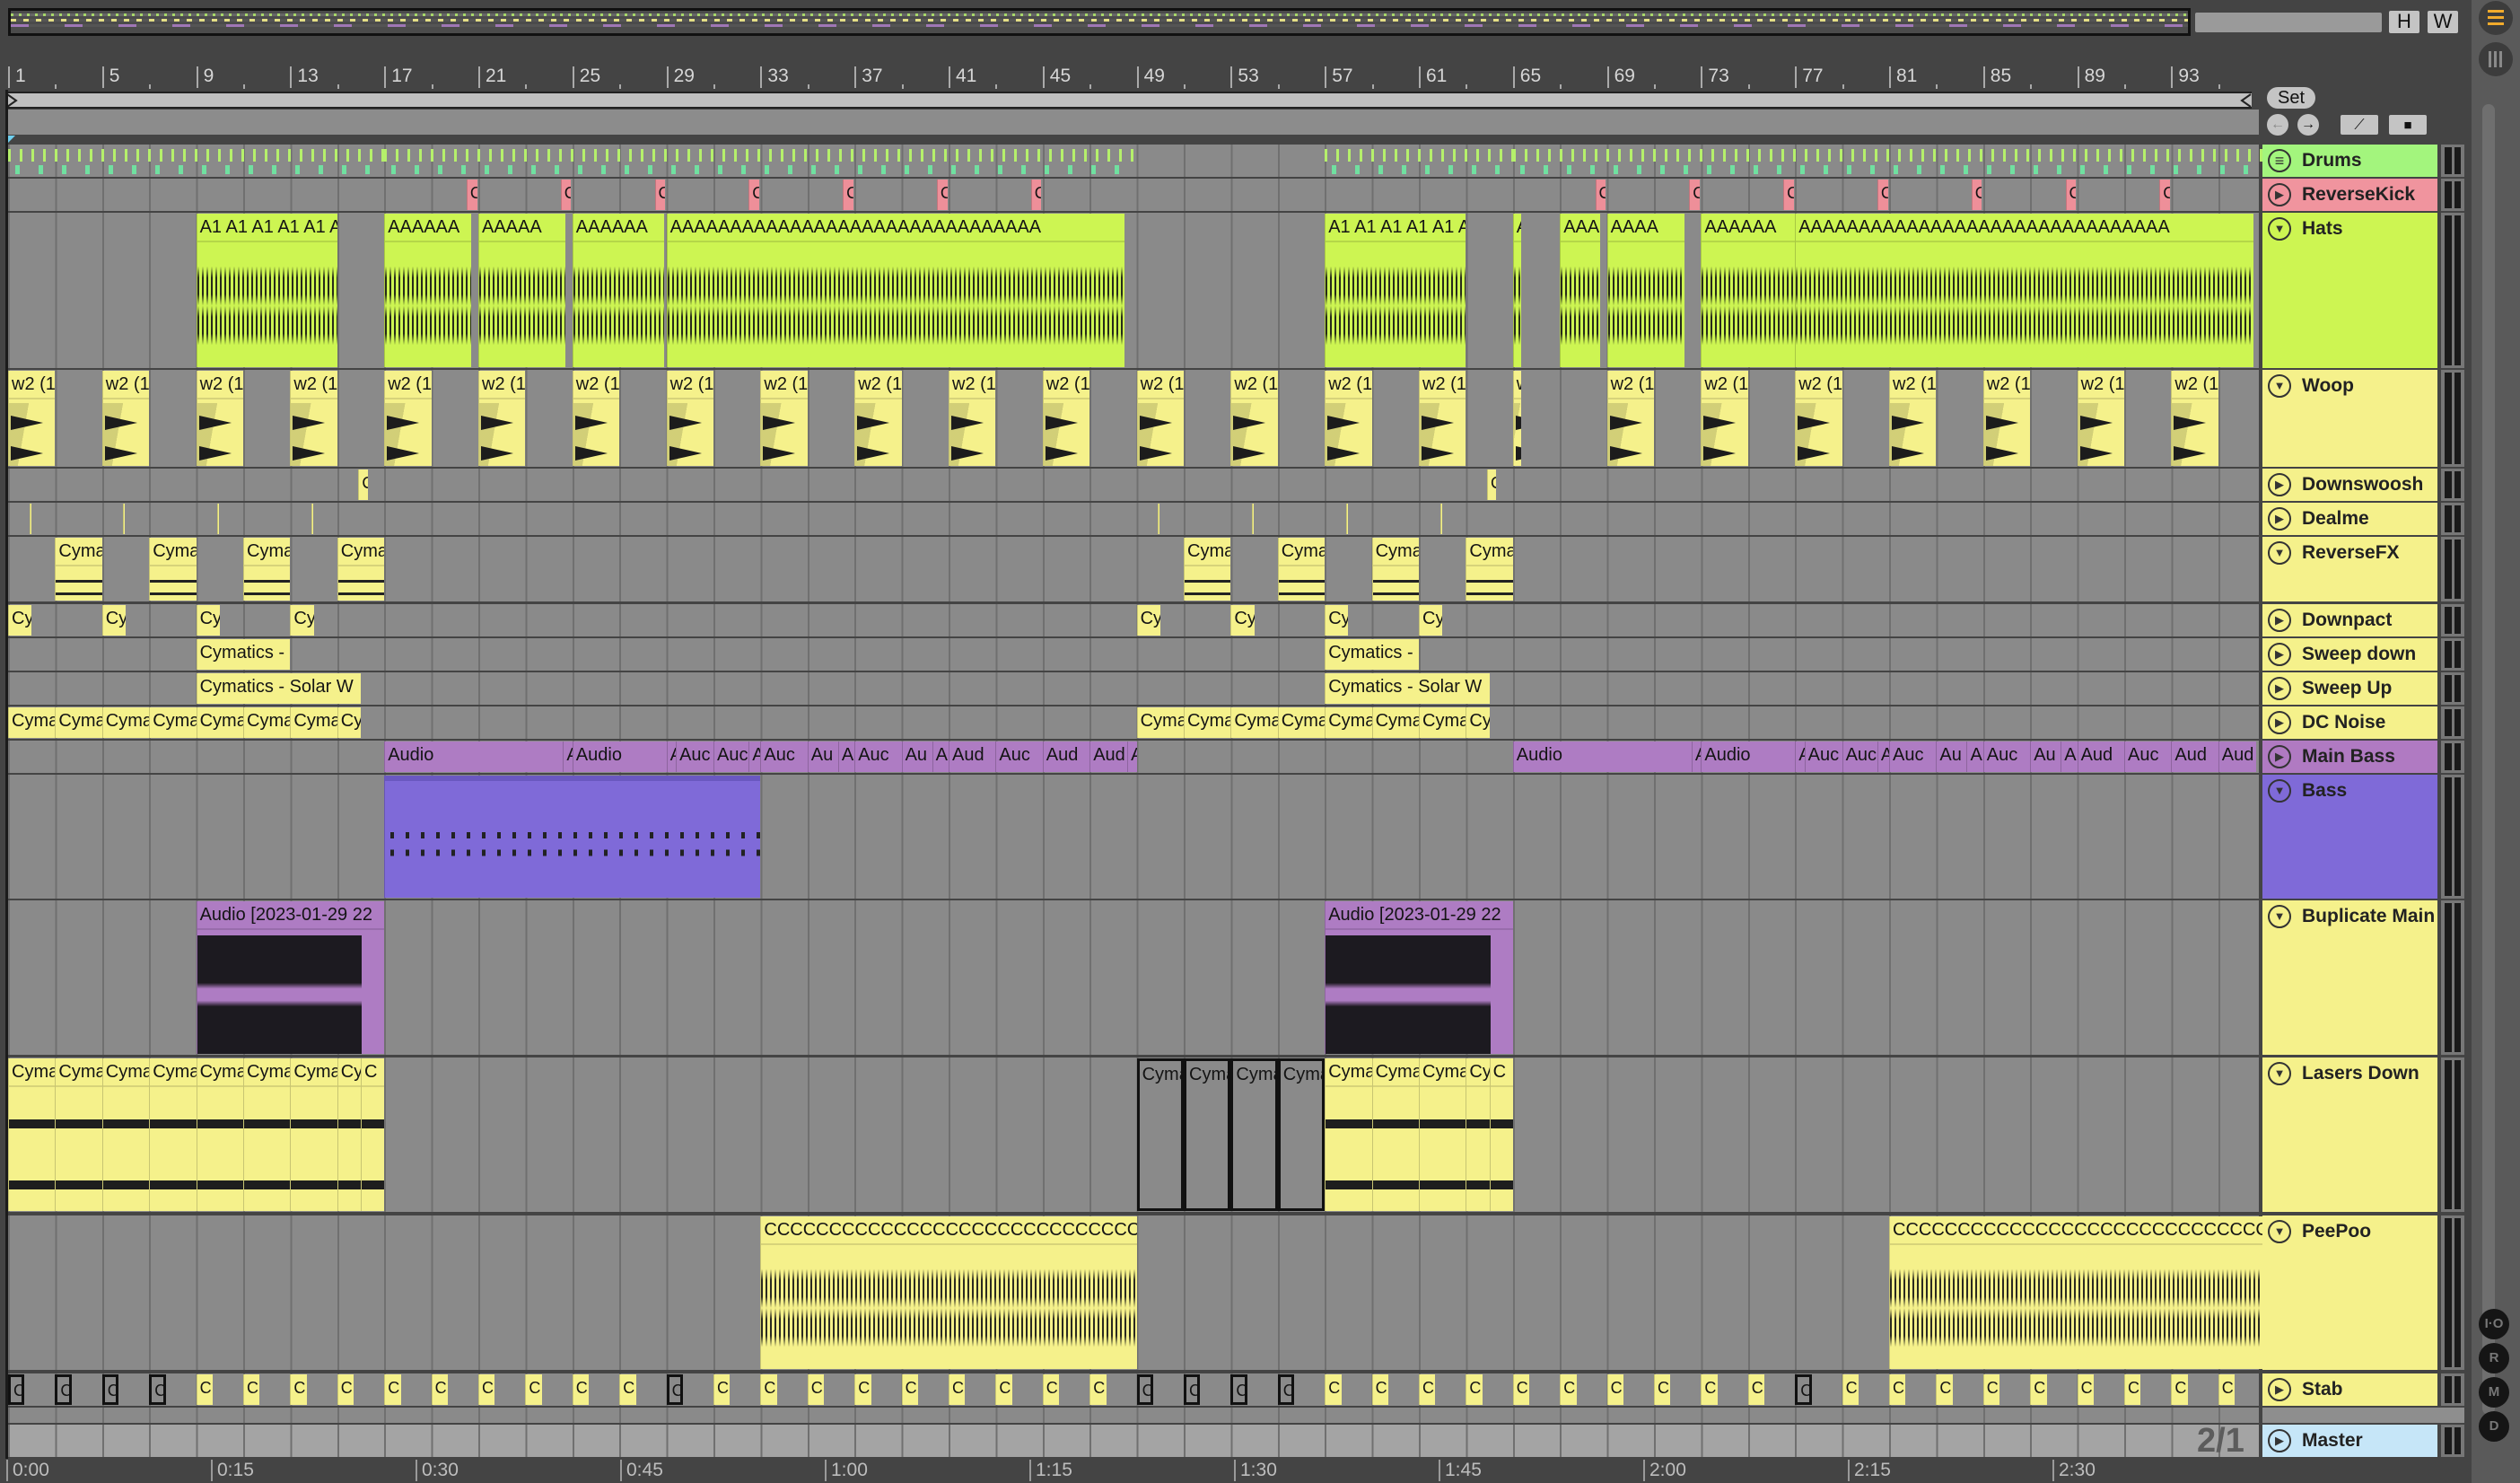 The image size is (2520, 1483). Describe the element at coordinates (12, 100) in the screenshot. I see `loop-start-marker-icon` at that location.